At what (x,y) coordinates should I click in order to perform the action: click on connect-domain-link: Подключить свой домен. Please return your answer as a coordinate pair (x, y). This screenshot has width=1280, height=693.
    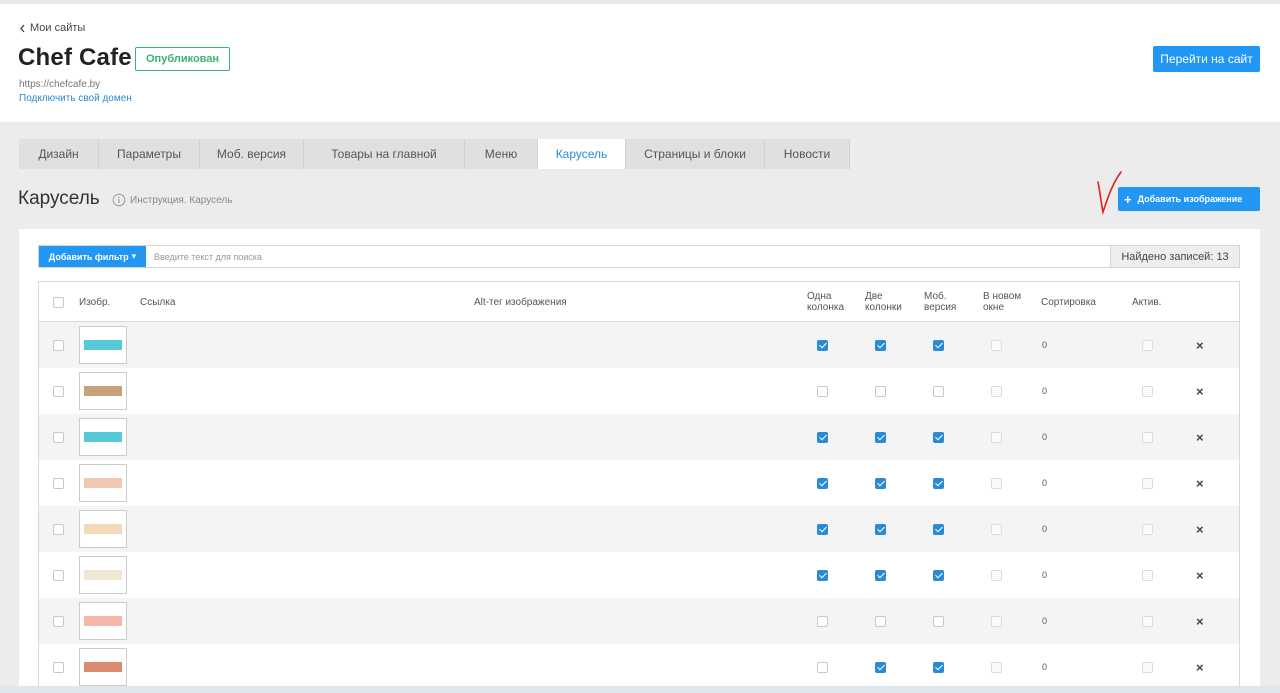
    Looking at the image, I should click on (75, 98).